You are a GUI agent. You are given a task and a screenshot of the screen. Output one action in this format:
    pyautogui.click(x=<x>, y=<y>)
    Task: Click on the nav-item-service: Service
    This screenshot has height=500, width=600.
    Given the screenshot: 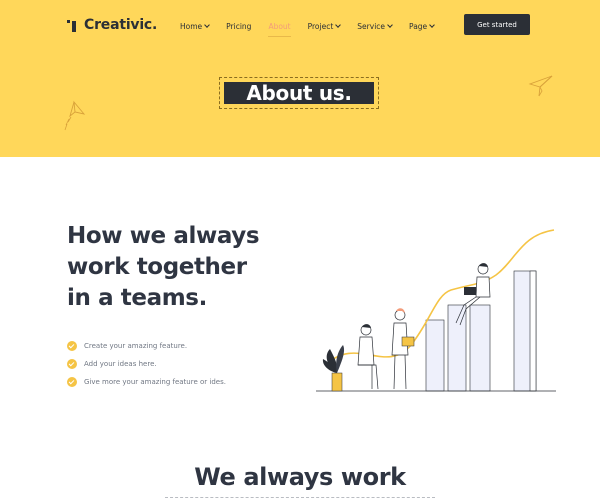 What is the action you would take?
    pyautogui.click(x=375, y=26)
    